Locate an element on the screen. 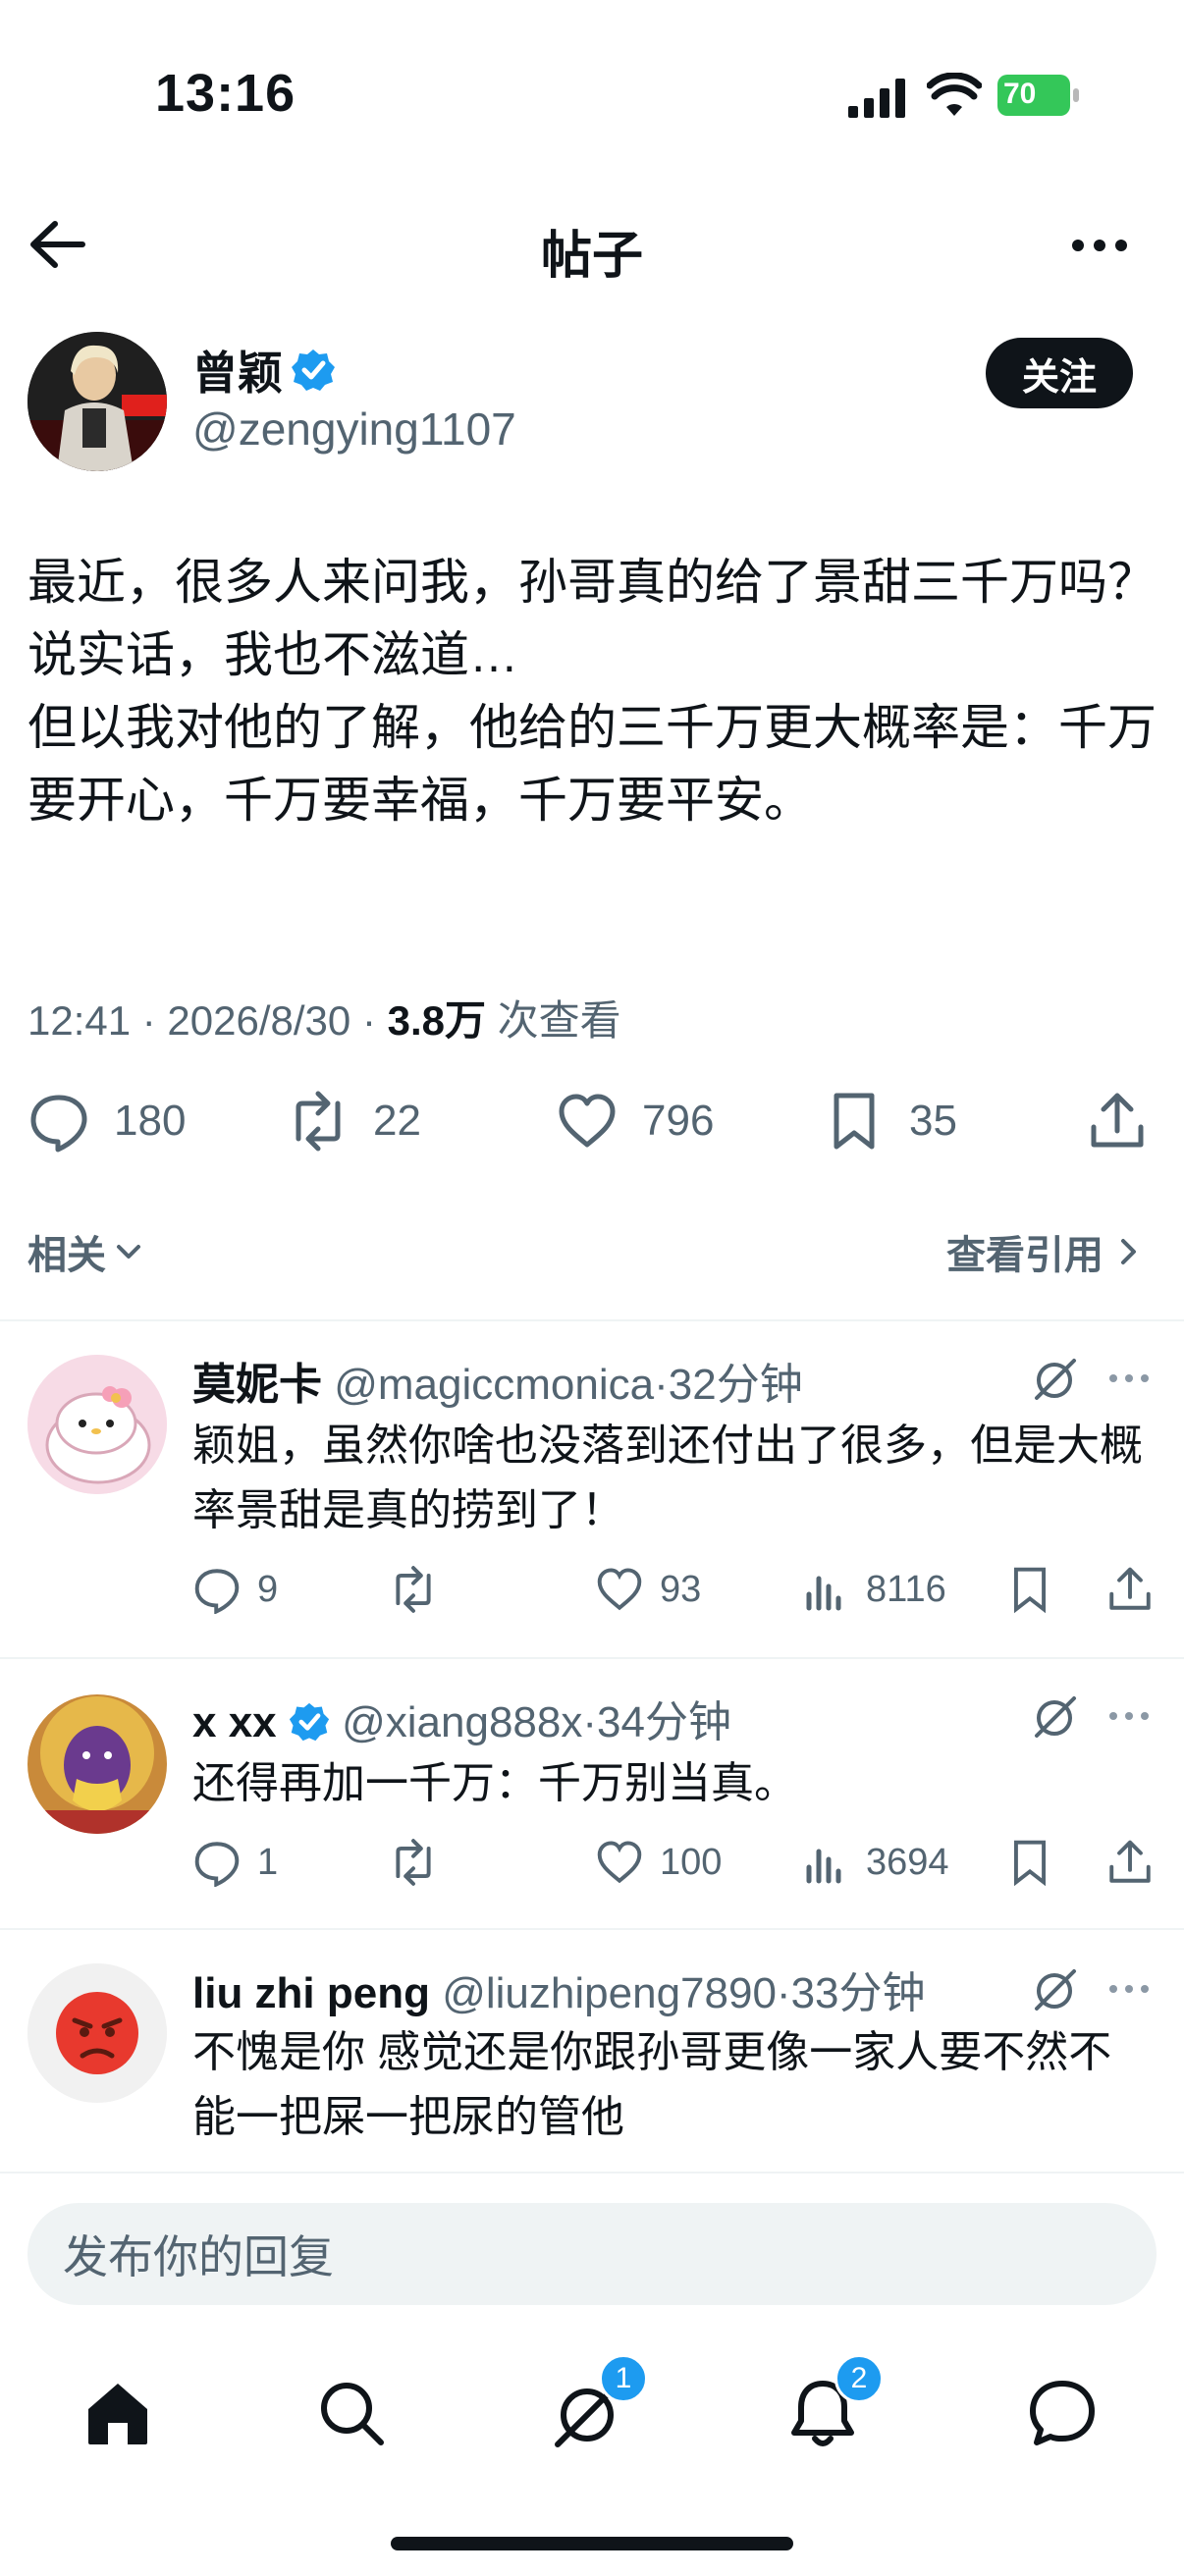  author-name: 曾颖 is located at coordinates (237, 370).